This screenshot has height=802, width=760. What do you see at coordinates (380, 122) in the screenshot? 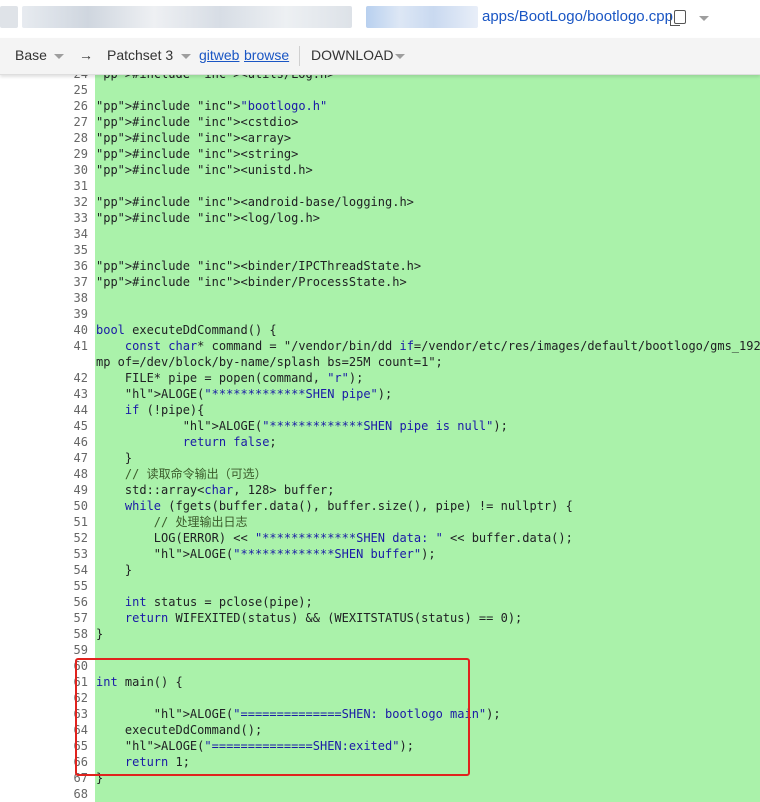
I see `code-line: 27 "pp">#include "inc"><cstdio>` at bounding box center [380, 122].